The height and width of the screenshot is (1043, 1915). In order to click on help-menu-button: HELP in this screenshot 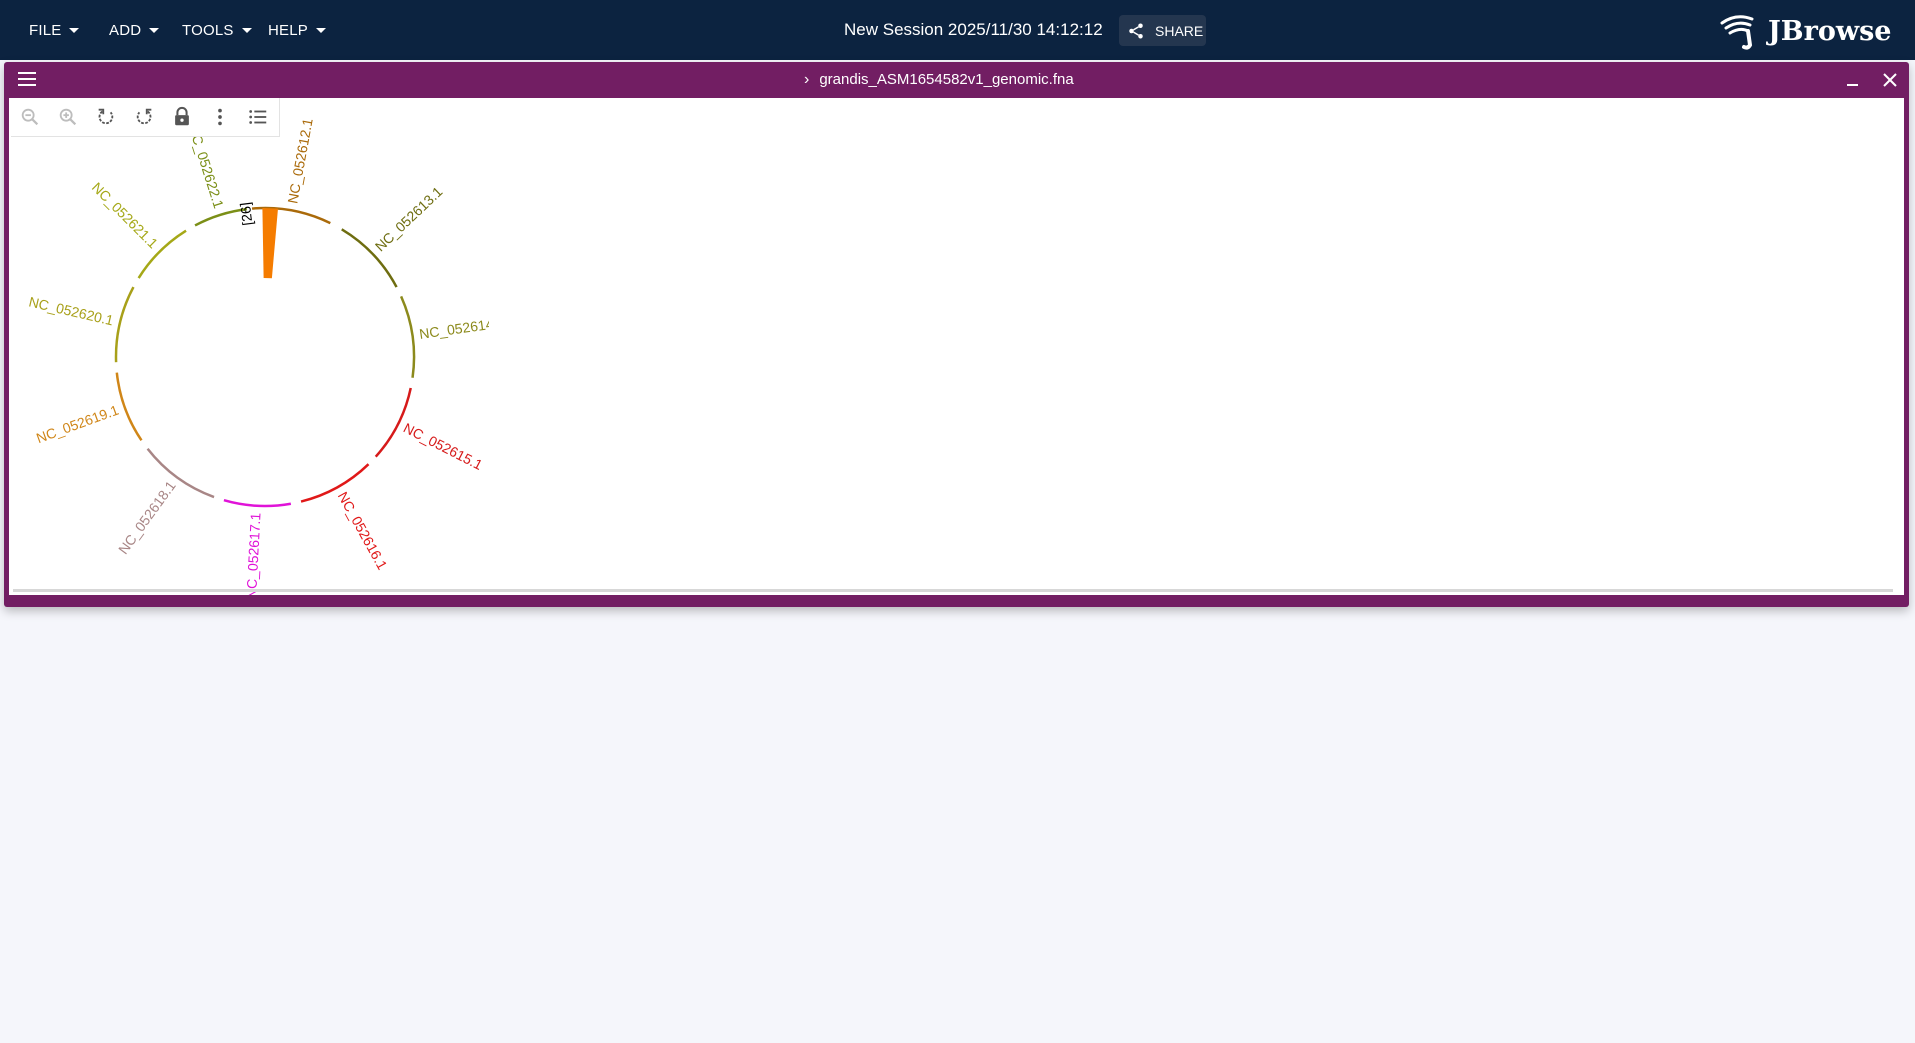, I will do `click(297, 30)`.